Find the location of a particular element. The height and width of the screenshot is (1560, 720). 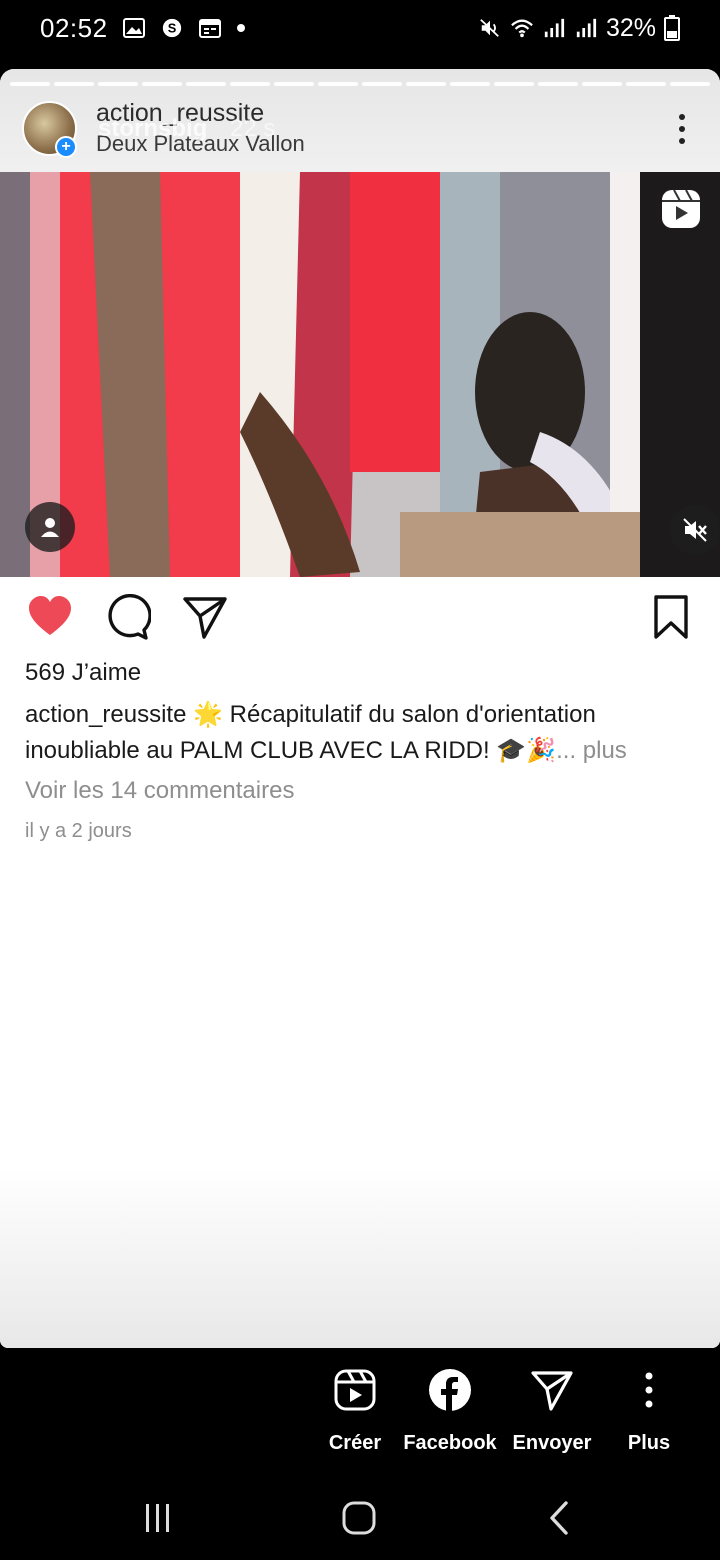

post-timestamp: il y a 2 jours is located at coordinates (78, 831).